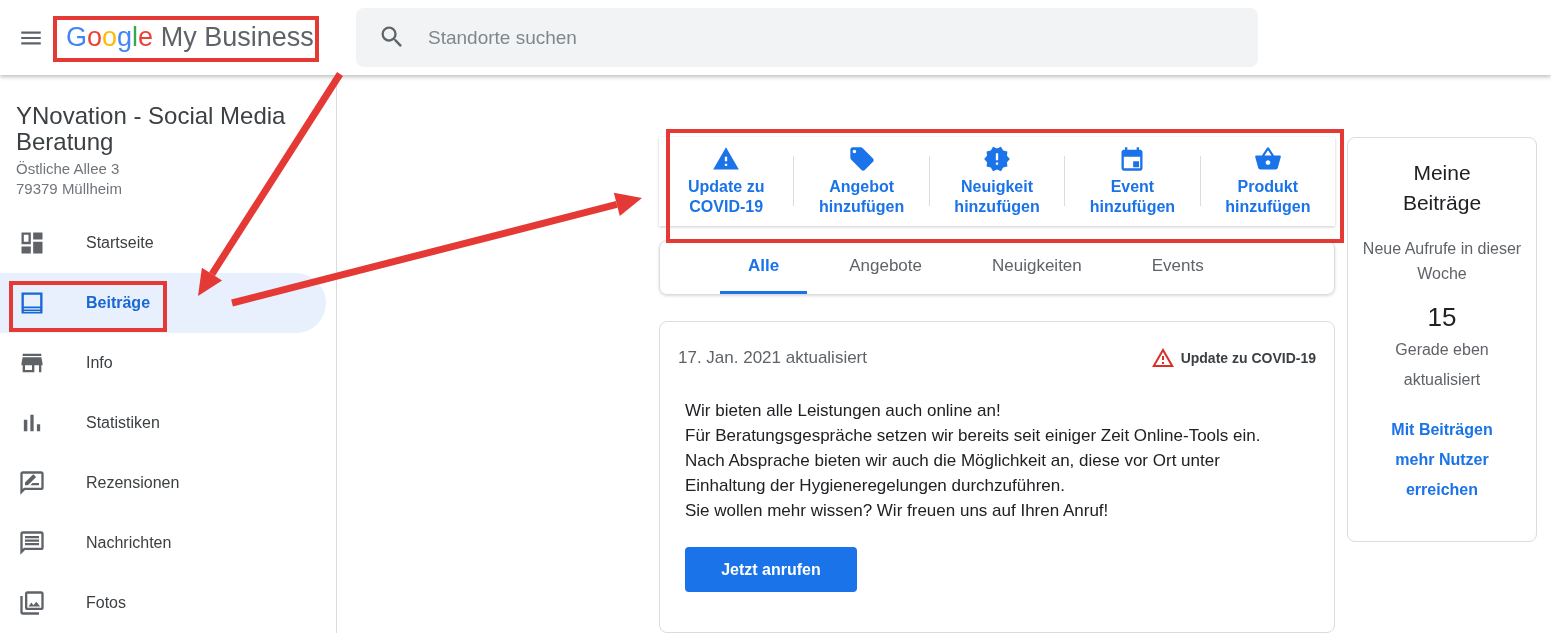 The height and width of the screenshot is (633, 1551). I want to click on tag-icon, so click(861, 159).